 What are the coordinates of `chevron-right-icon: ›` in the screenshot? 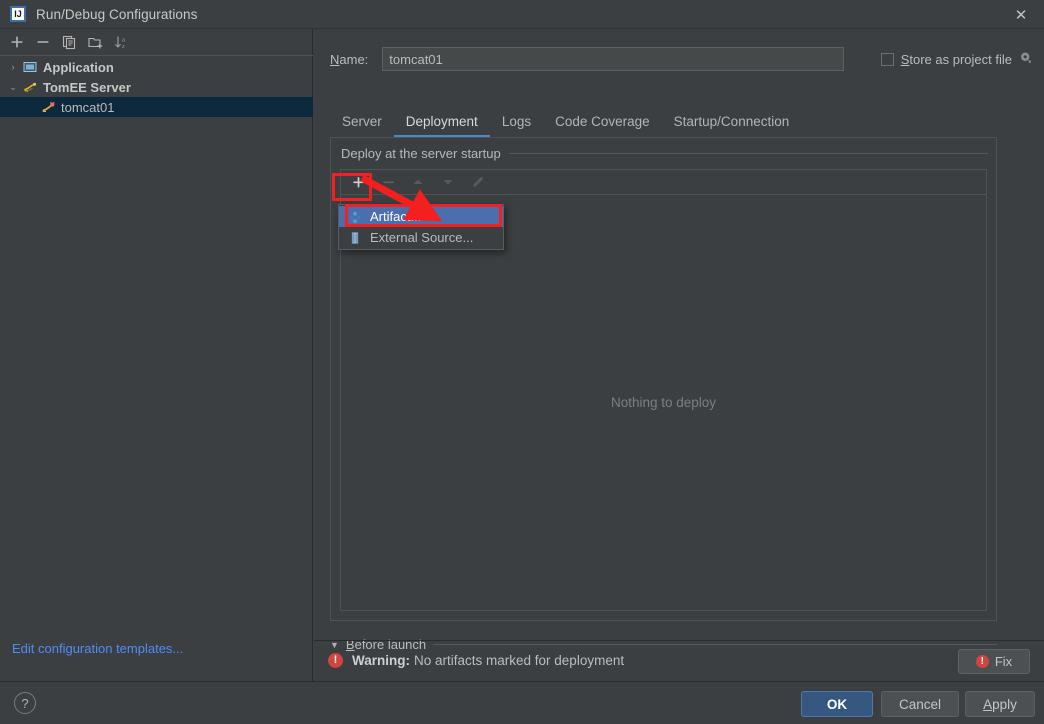 It's located at (13, 67).